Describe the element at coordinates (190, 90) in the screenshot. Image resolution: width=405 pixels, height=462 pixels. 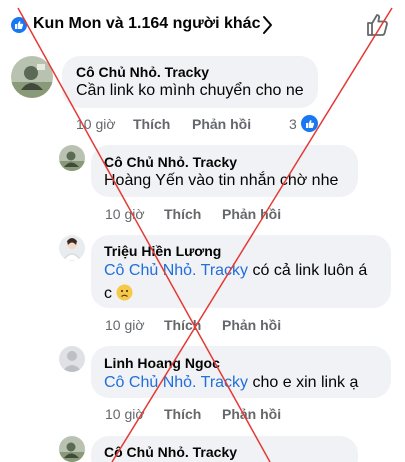
I see `comment-text: Cần link ko mình chuyển cho ne` at that location.